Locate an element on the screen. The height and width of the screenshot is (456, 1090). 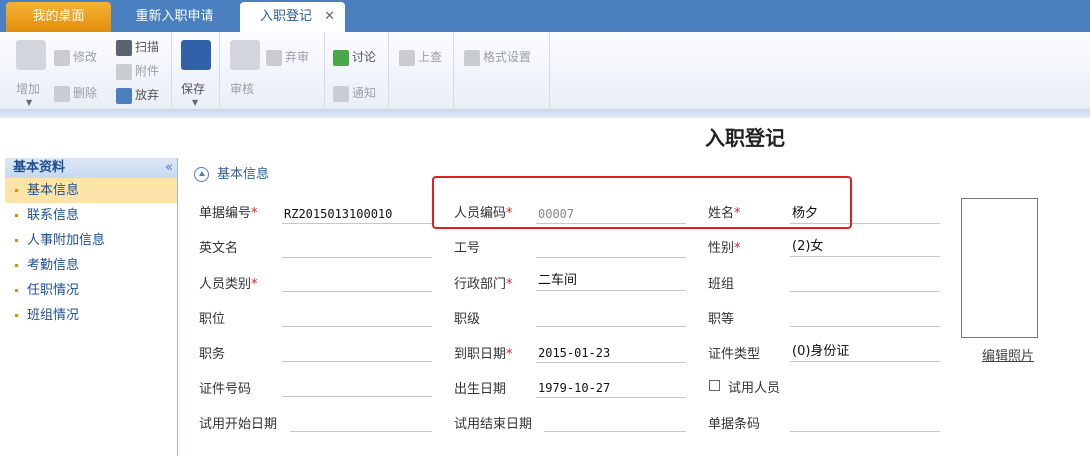
collapse-icon: « is located at coordinates (169, 168).